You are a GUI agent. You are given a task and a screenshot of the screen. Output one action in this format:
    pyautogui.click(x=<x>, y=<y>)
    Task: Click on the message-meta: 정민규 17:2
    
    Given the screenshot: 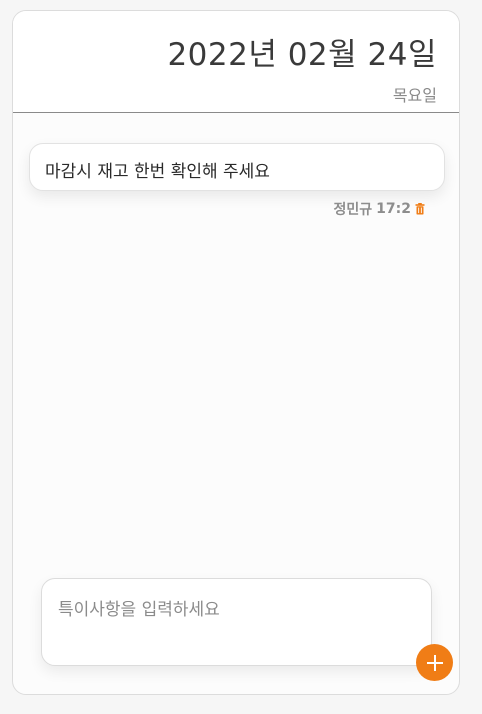 What is the action you would take?
    pyautogui.click(x=379, y=209)
    